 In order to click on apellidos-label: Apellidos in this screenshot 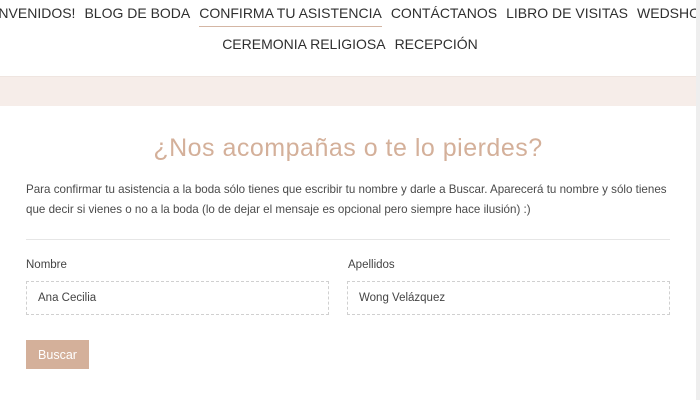, I will do `click(371, 265)`.